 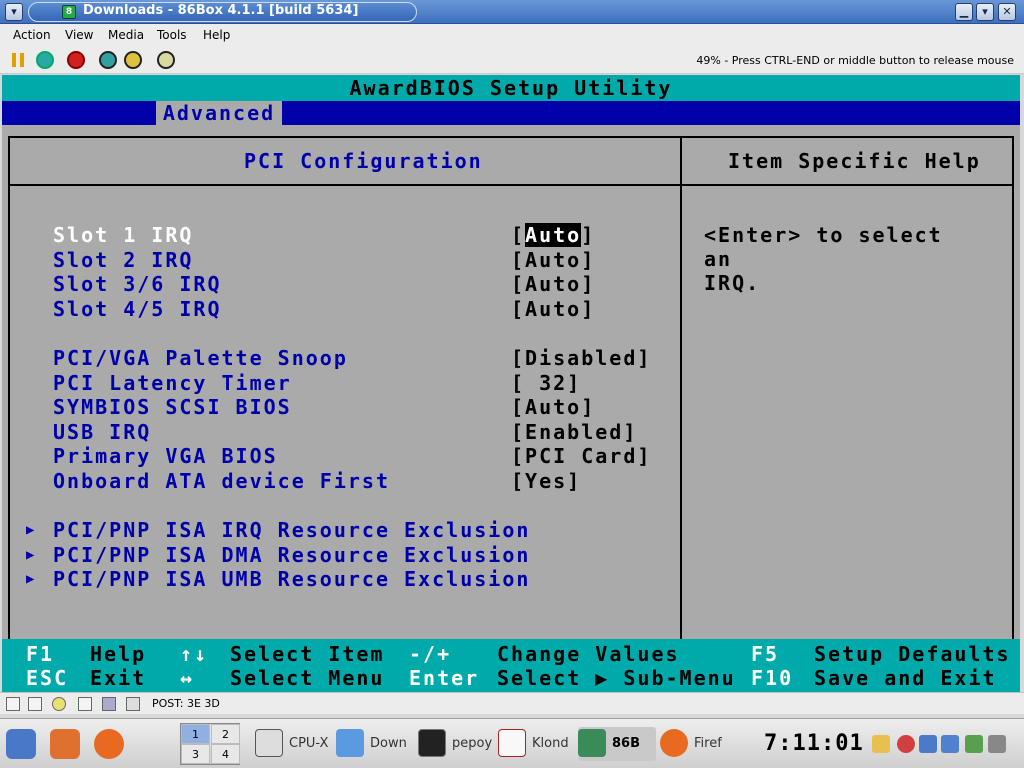 What do you see at coordinates (906, 744) in the screenshot?
I see `network-icon` at bounding box center [906, 744].